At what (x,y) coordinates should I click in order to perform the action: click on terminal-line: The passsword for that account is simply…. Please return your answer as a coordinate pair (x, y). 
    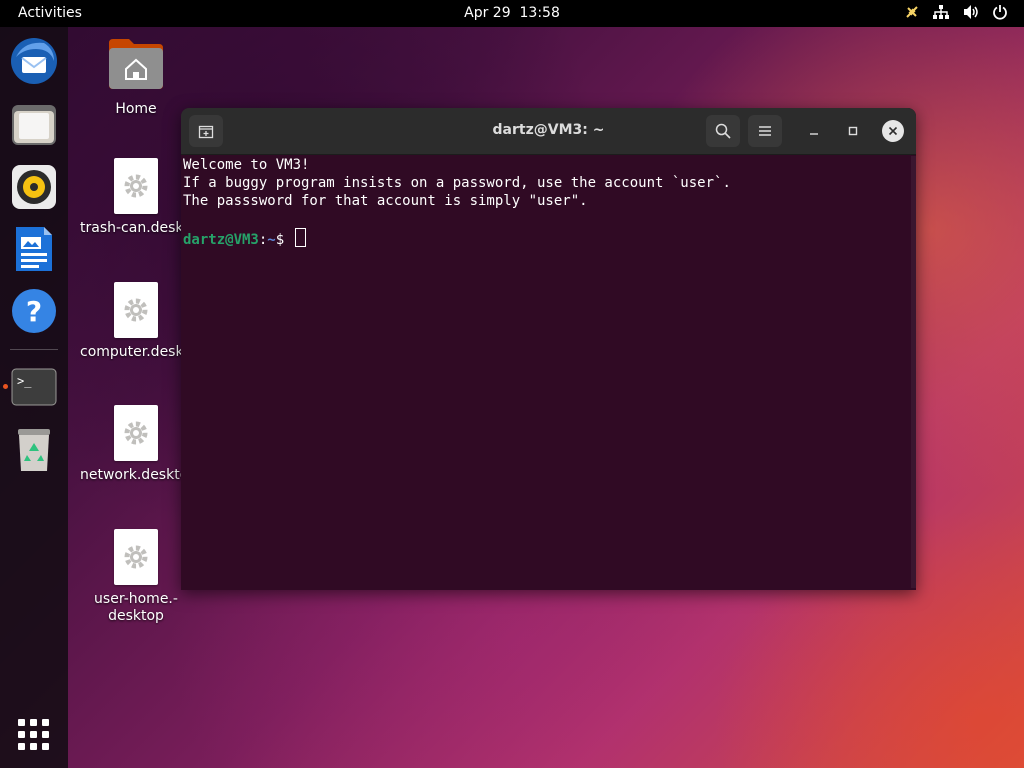
    Looking at the image, I should click on (385, 201).